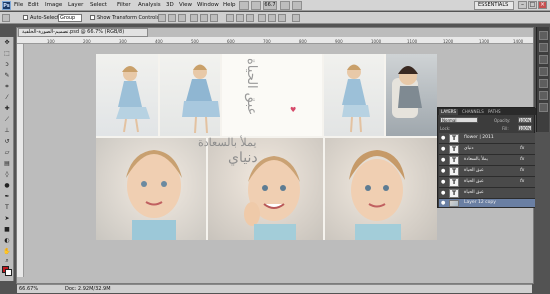 The image size is (550, 294). What do you see at coordinates (70, 18) in the screenshot?
I see `auto-select-dropdown: Group` at bounding box center [70, 18].